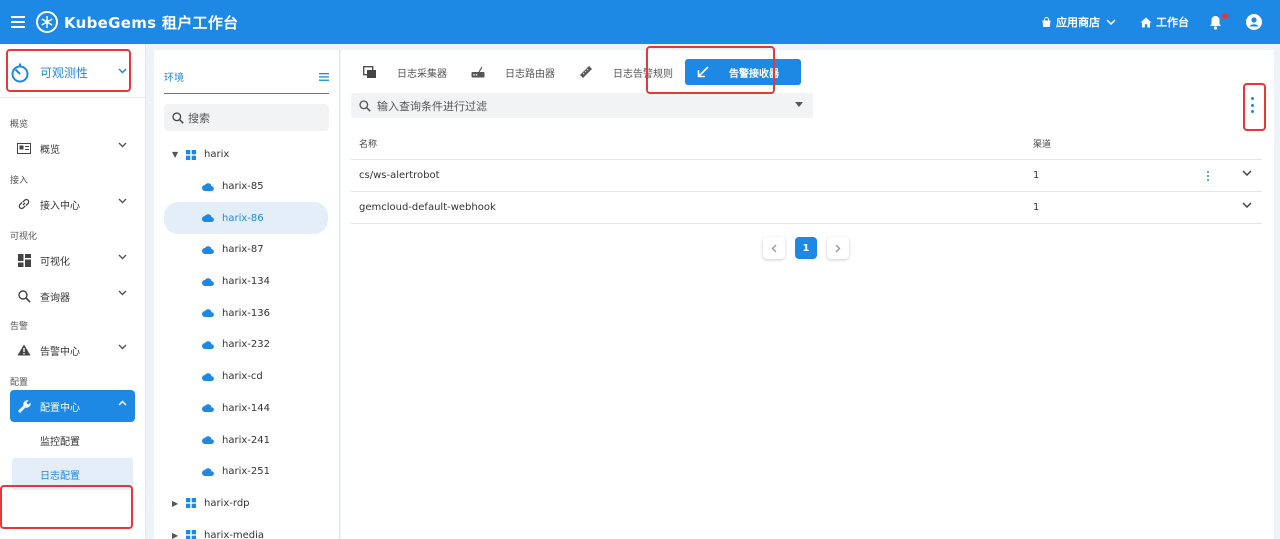  I want to click on sidebar-item-label: 概览, so click(50, 150).